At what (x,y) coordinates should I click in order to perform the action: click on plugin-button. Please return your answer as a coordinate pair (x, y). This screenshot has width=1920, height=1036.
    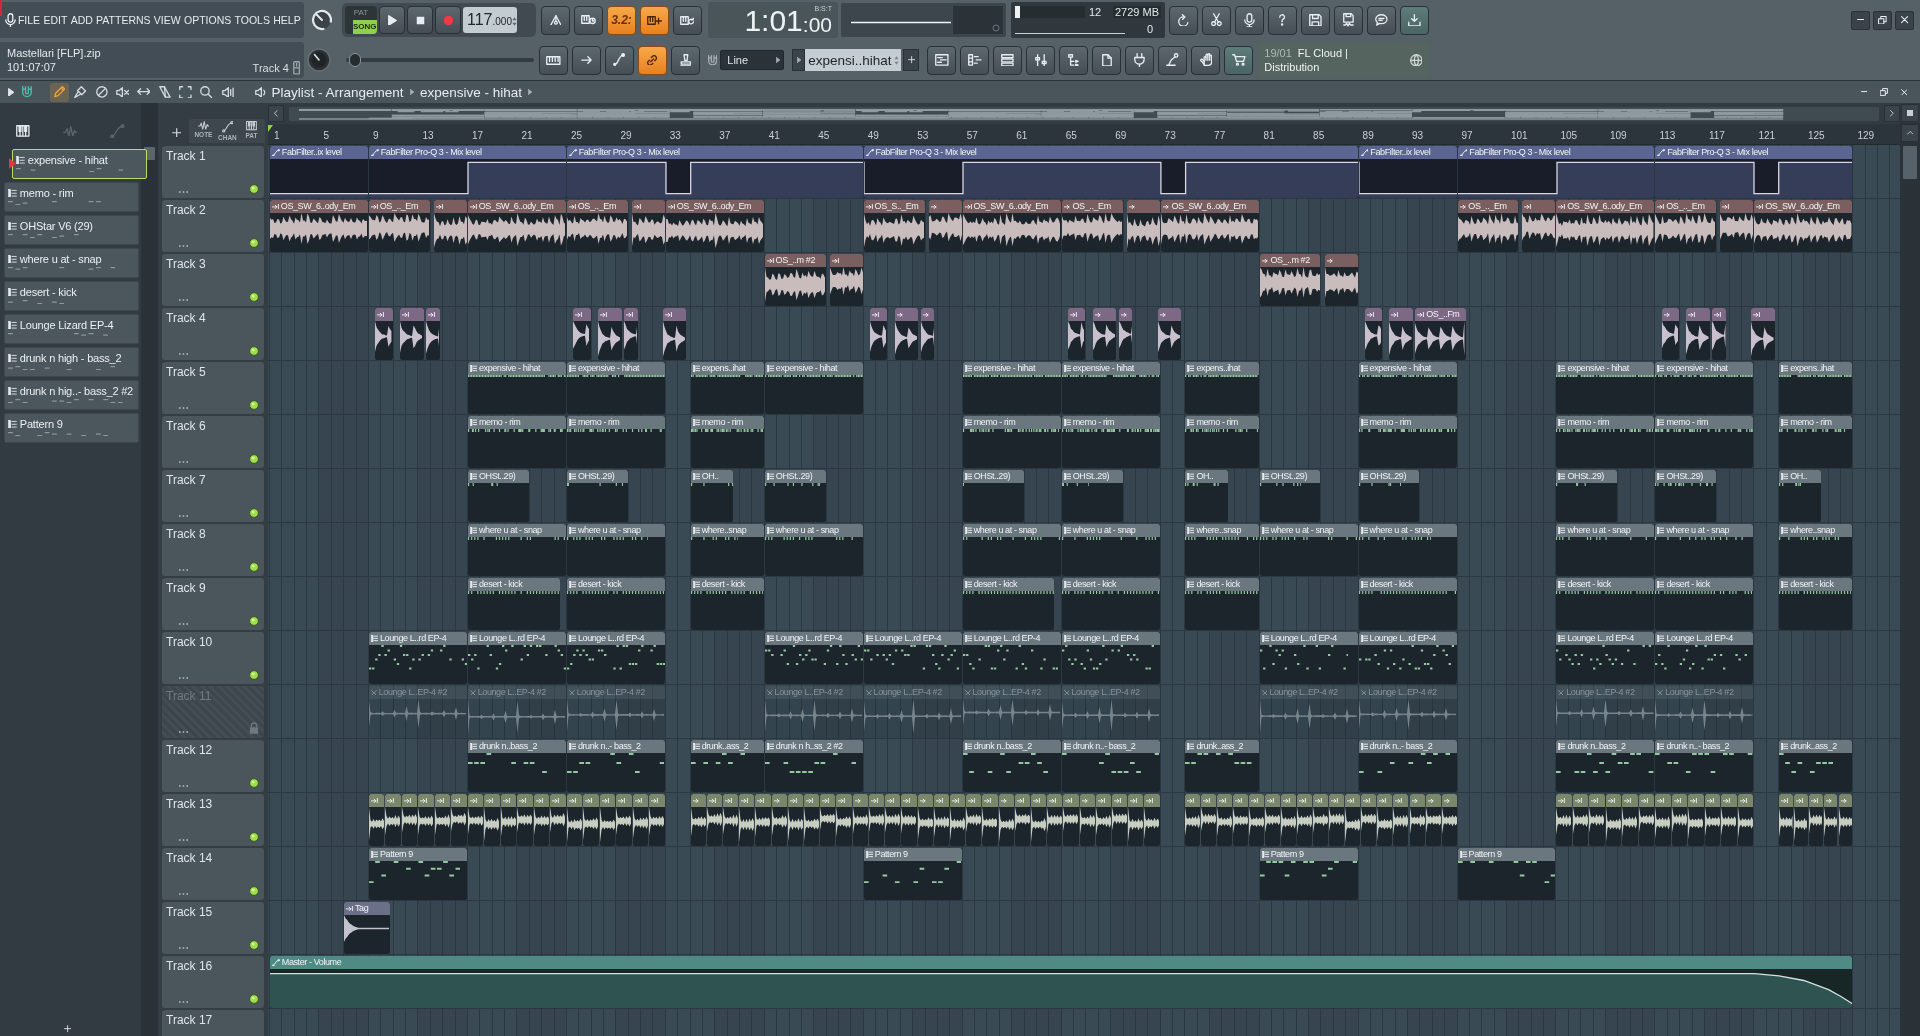
    Looking at the image, I should click on (1140, 60).